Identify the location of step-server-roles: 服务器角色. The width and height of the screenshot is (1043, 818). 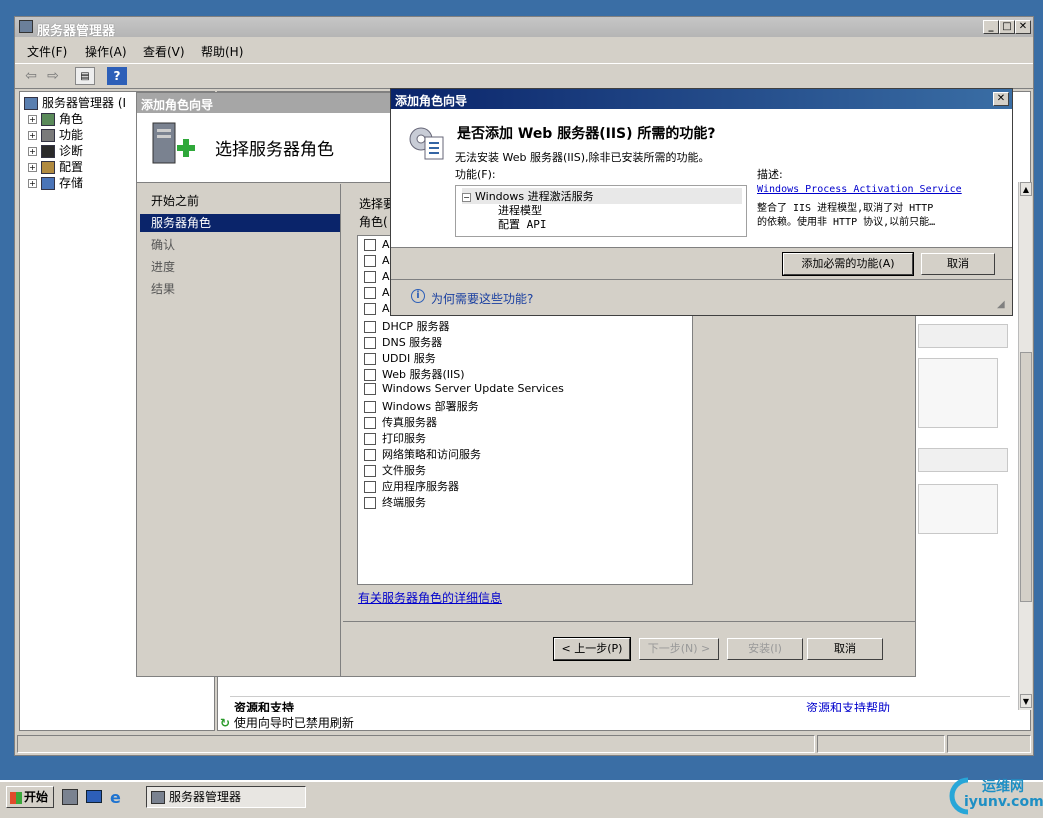
(240, 223).